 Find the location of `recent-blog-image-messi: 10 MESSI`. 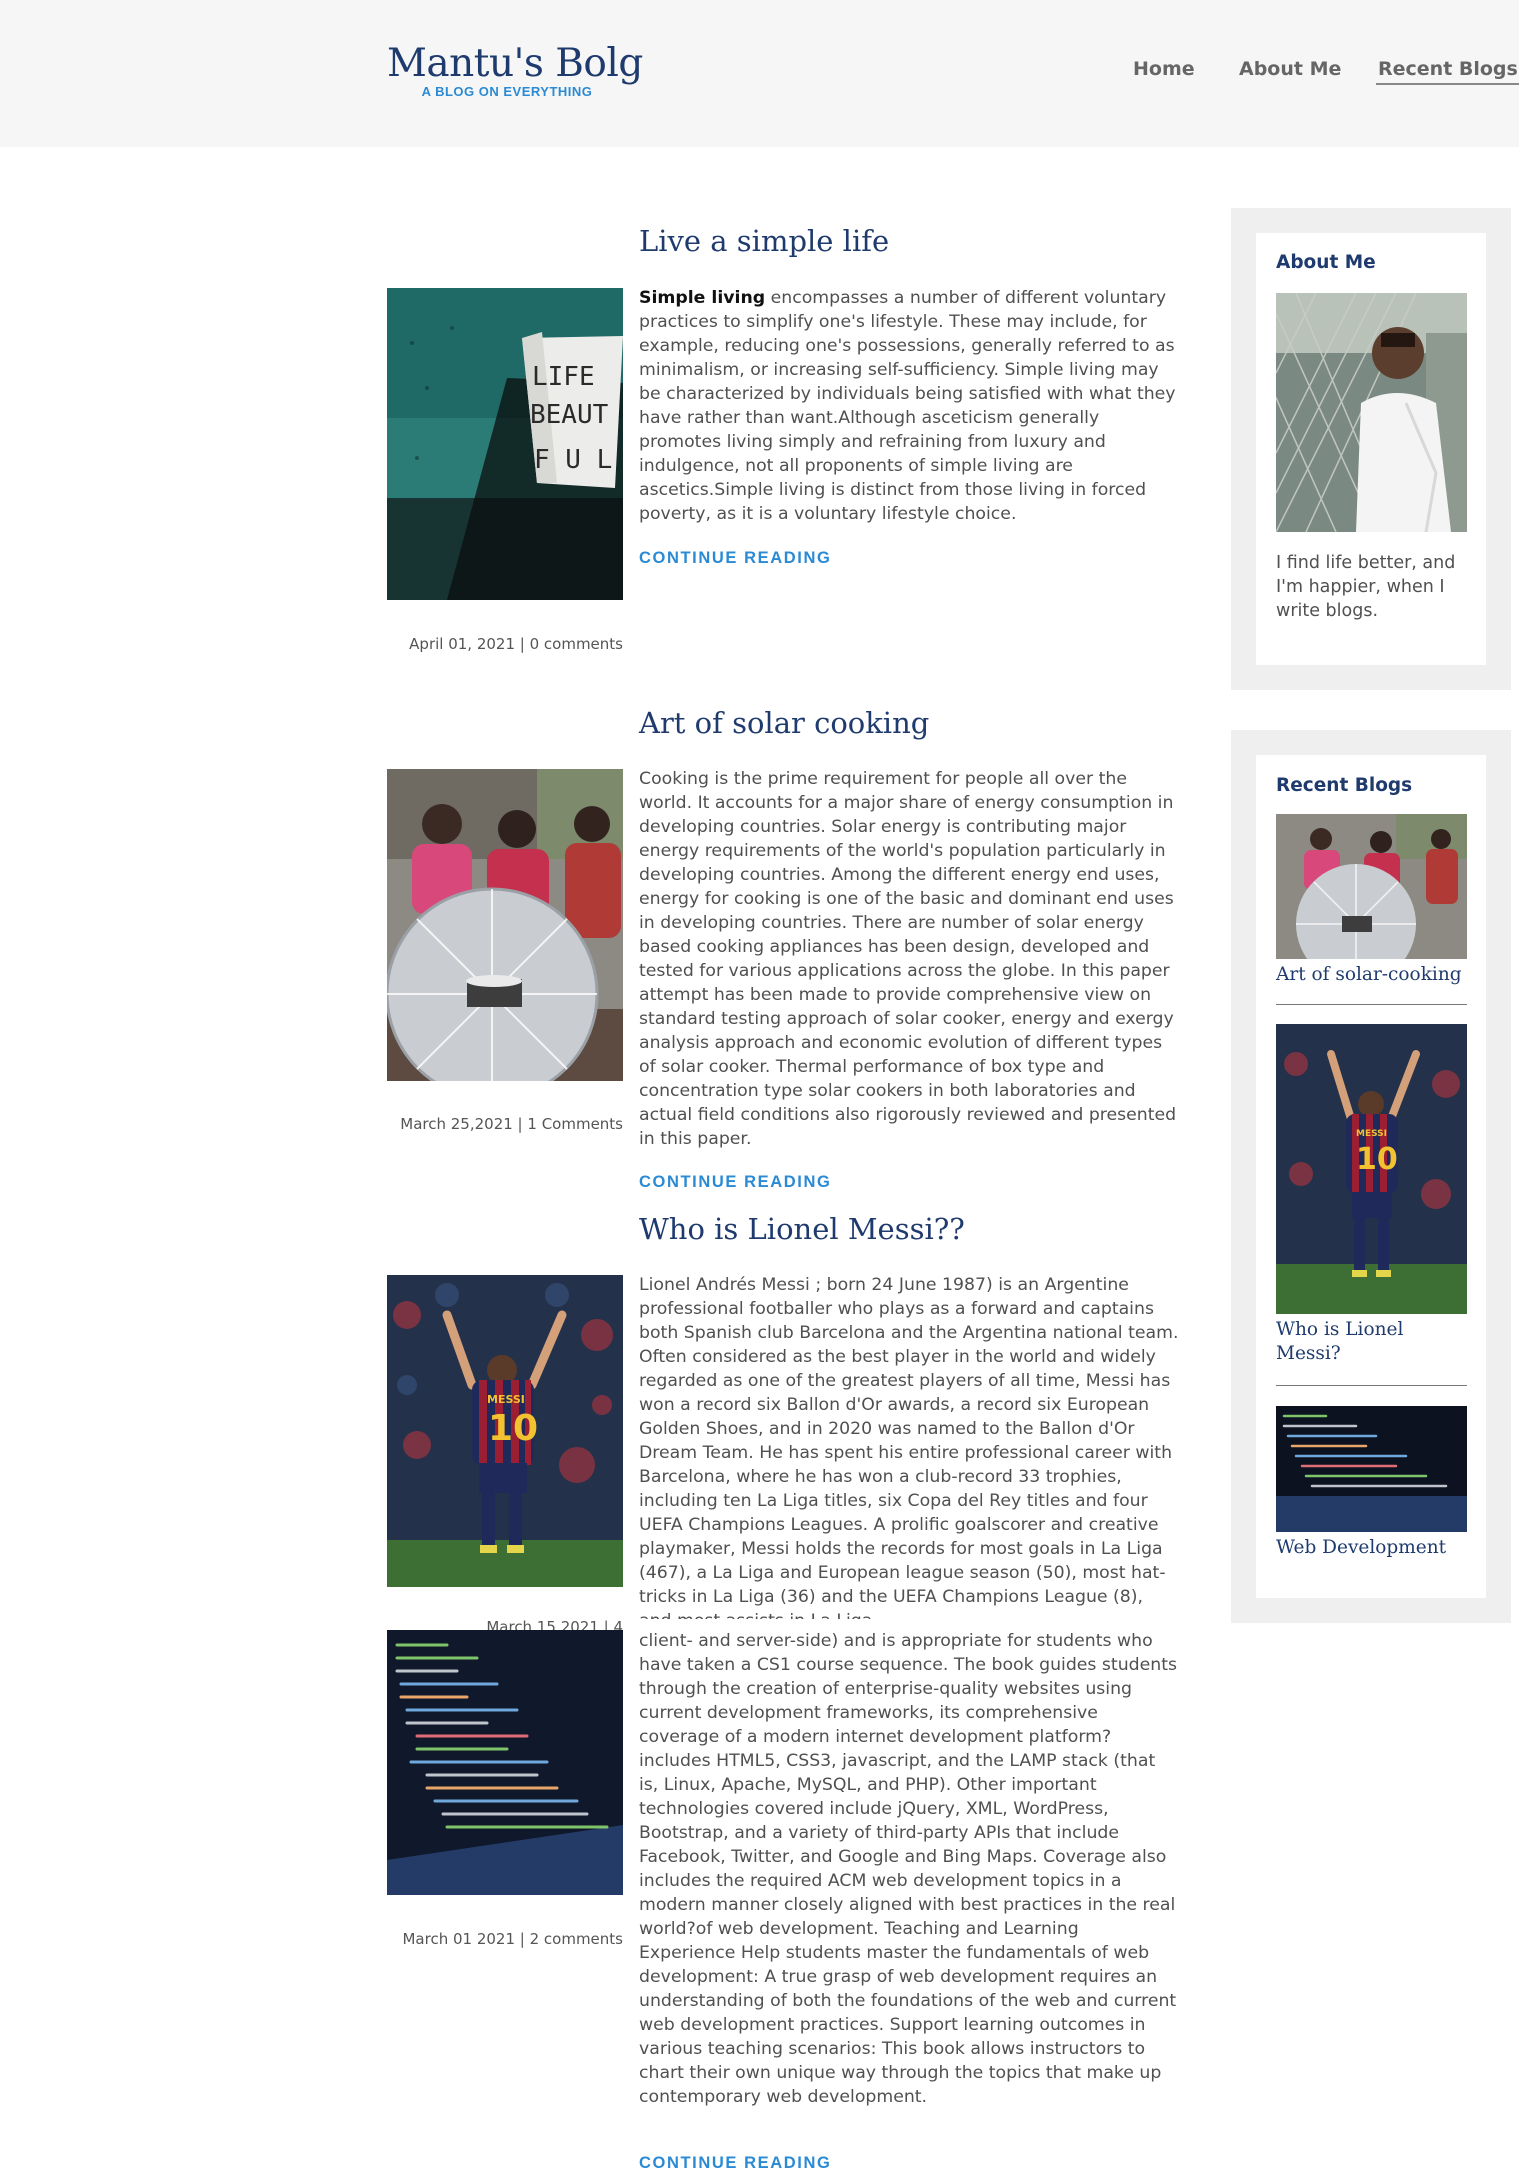

recent-blog-image-messi: 10 MESSI is located at coordinates (1371, 1169).